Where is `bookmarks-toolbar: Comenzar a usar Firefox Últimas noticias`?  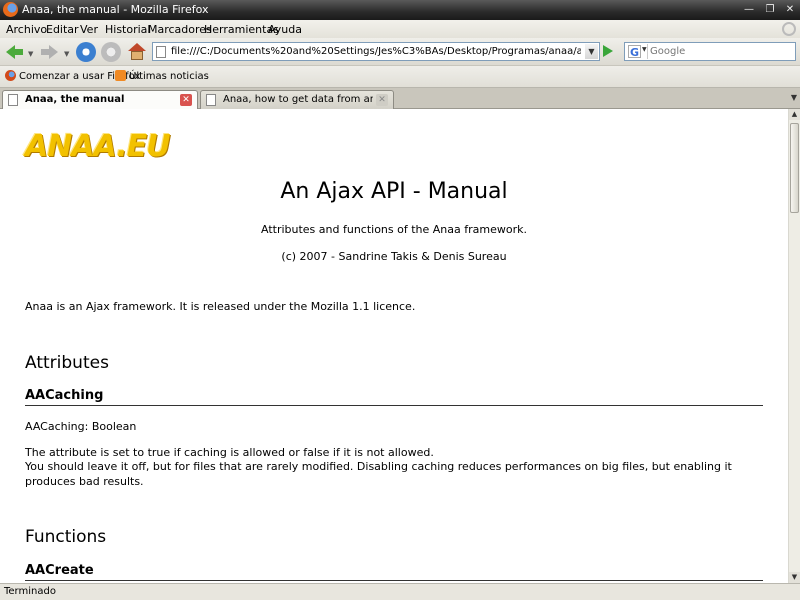
bookmarks-toolbar: Comenzar a usar Firefox Últimas noticias is located at coordinates (400, 77).